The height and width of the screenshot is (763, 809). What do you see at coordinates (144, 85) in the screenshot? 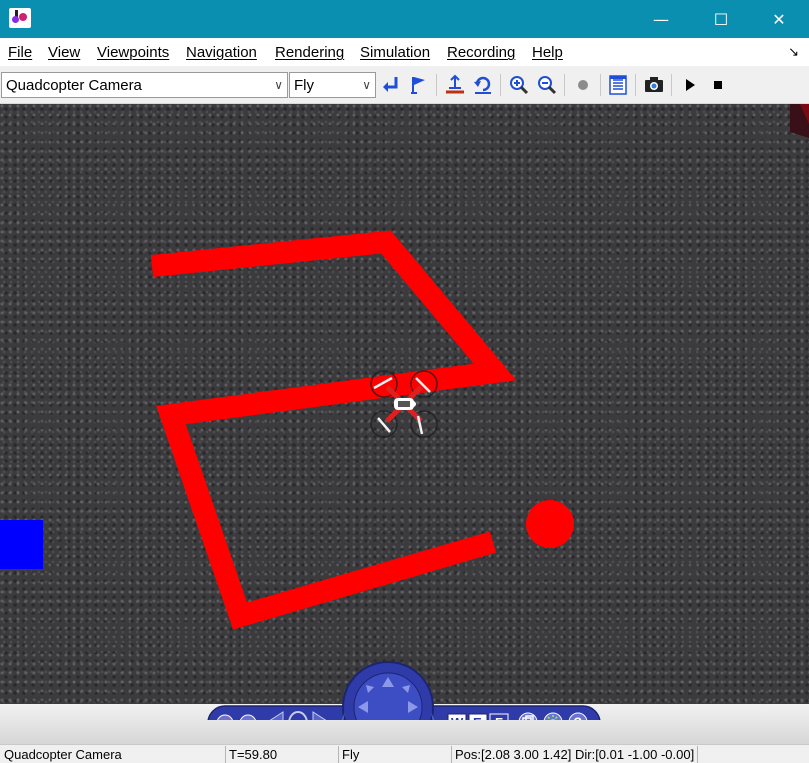
I see `viewpoint-dropdown: Quadcopter Camera ∨` at bounding box center [144, 85].